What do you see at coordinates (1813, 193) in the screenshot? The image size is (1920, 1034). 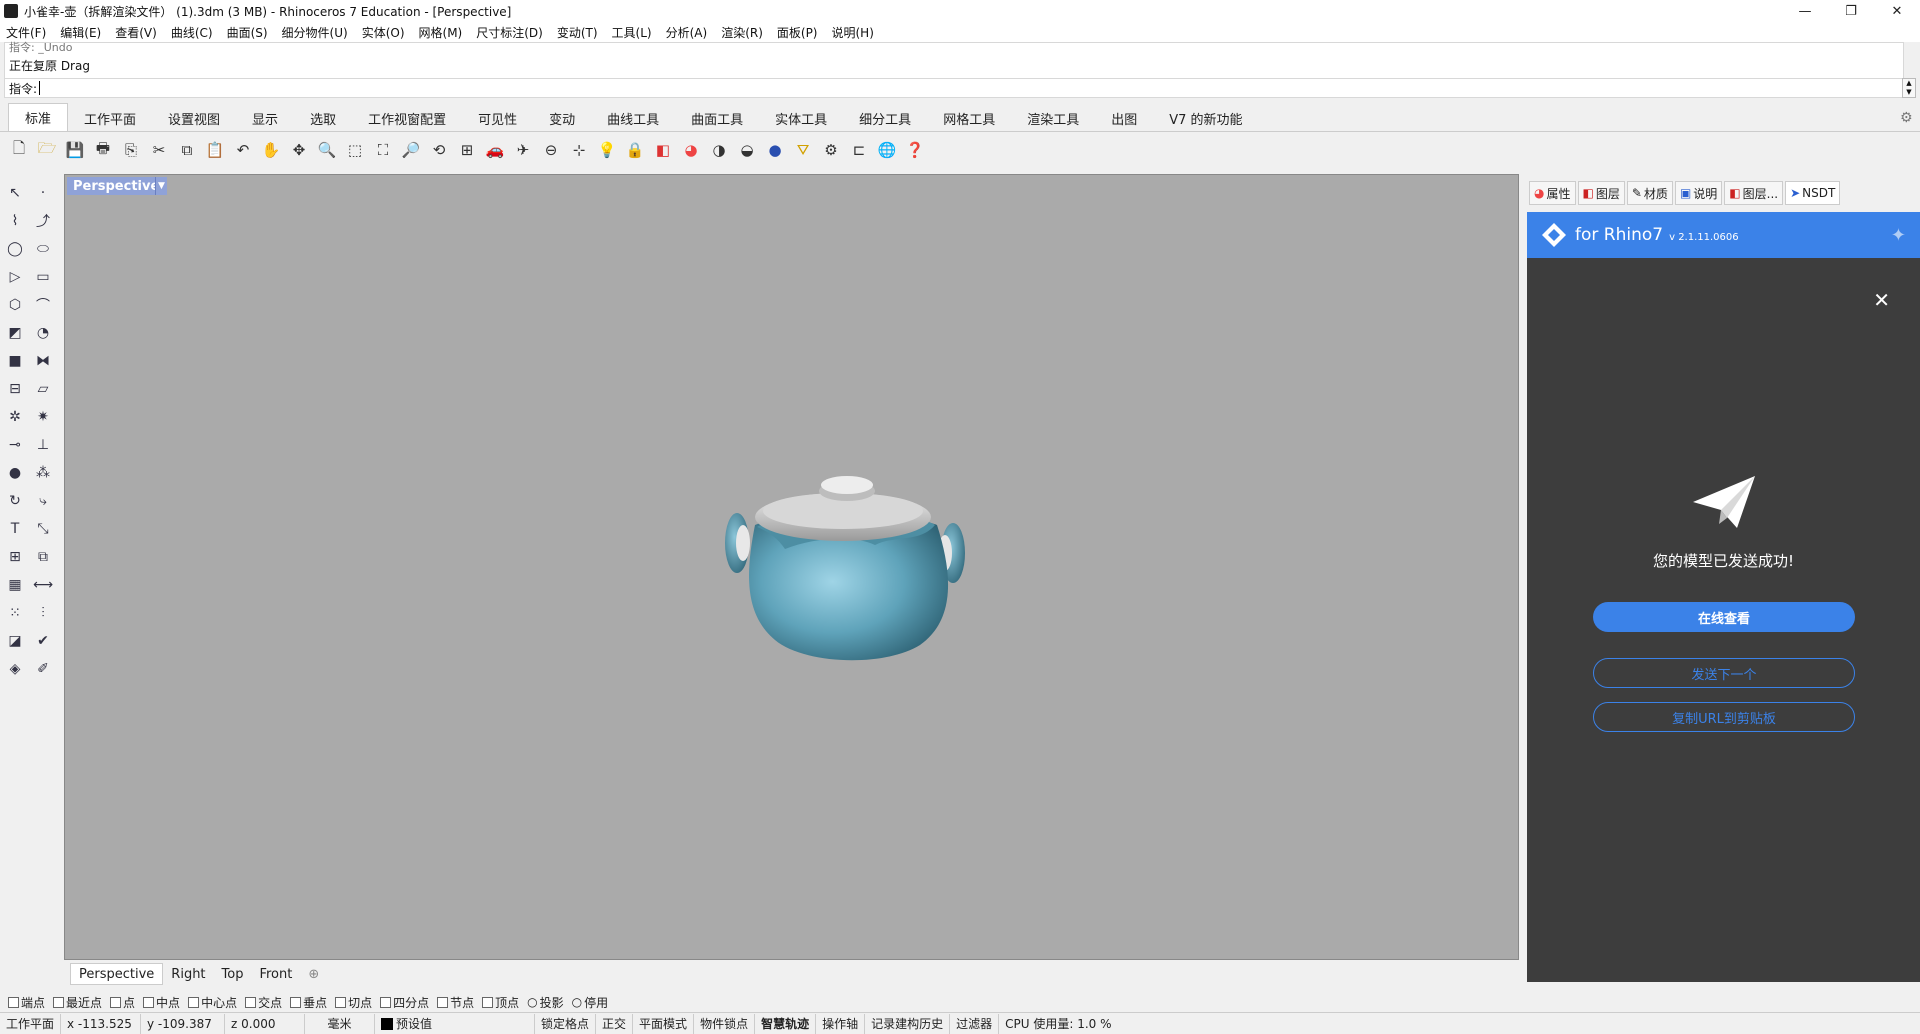 I see `tab-nsdt: ➤ NSDT` at bounding box center [1813, 193].